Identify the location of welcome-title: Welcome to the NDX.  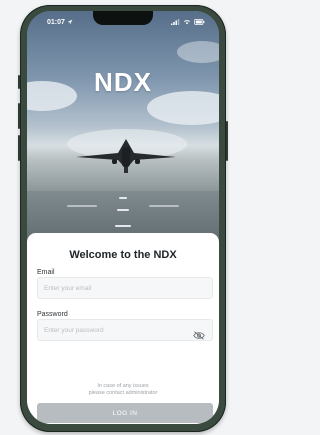
(123, 255).